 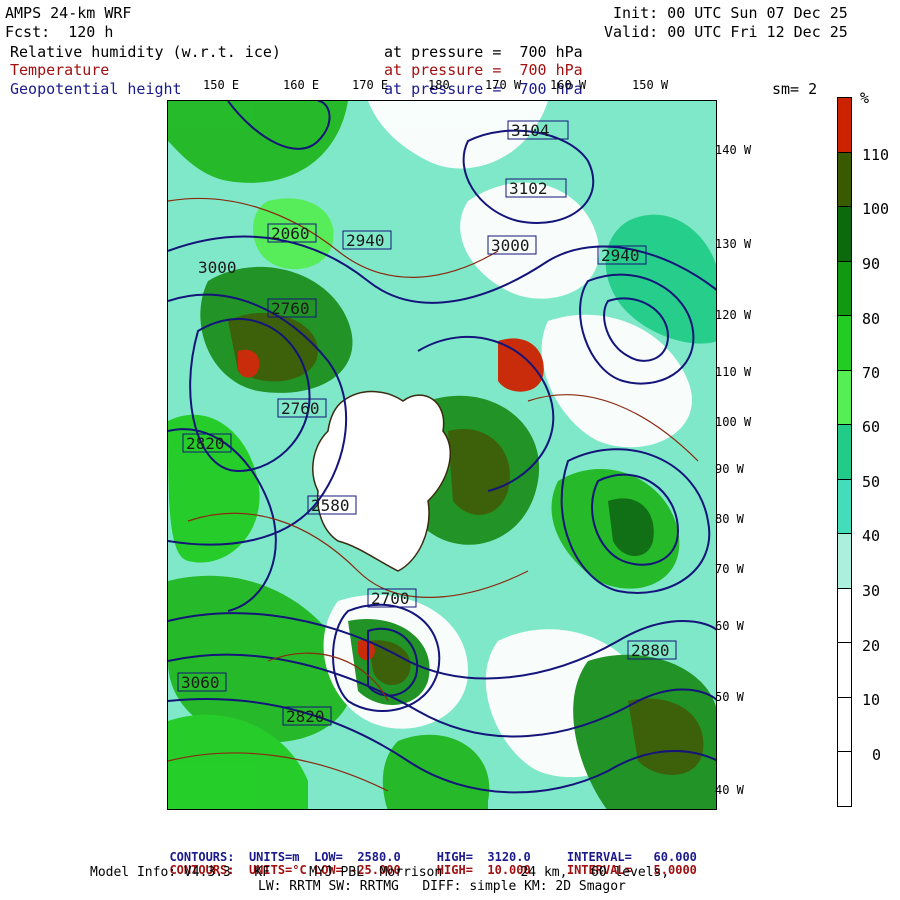 I want to click on colorbar-label: 30, so click(x=871, y=591).